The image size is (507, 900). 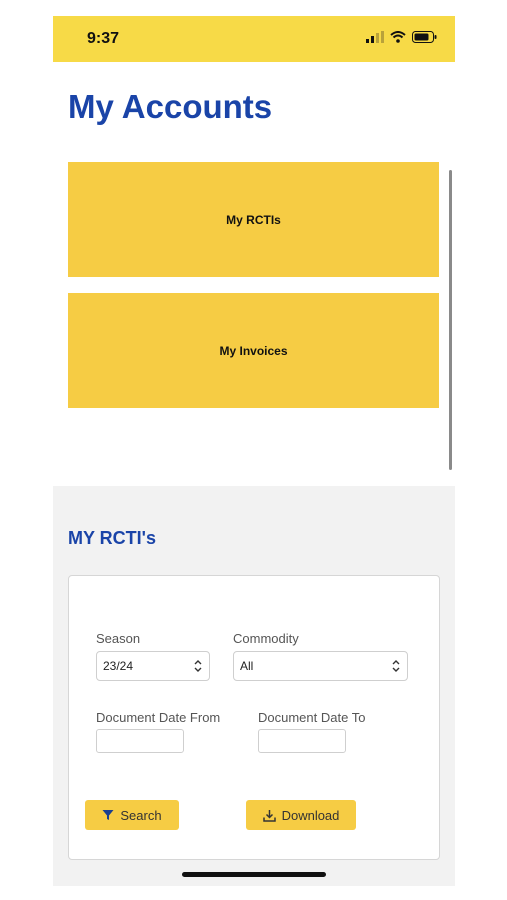 I want to click on status-time: 9:37, so click(x=103, y=38).